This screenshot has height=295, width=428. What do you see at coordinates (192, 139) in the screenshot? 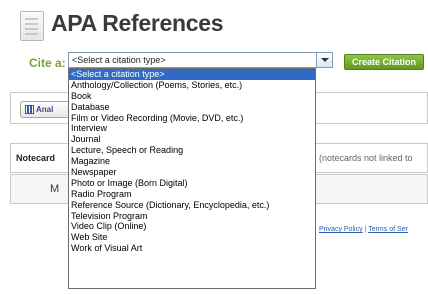
I see `dropdown-option: Journal` at bounding box center [192, 139].